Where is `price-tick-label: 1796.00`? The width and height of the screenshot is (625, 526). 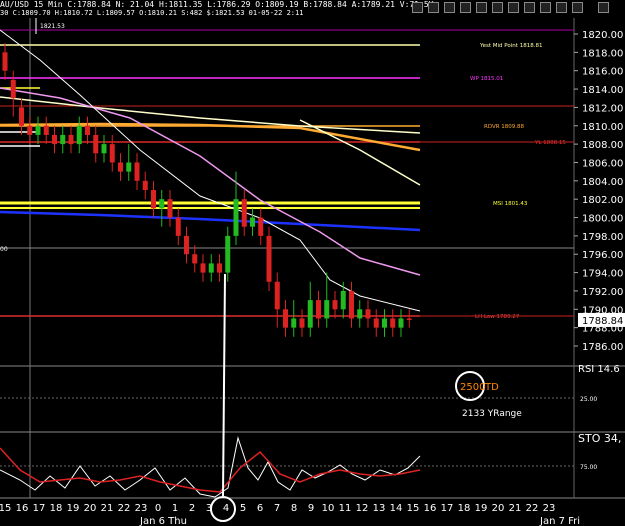
price-tick-label: 1796.00 is located at coordinates (602, 255).